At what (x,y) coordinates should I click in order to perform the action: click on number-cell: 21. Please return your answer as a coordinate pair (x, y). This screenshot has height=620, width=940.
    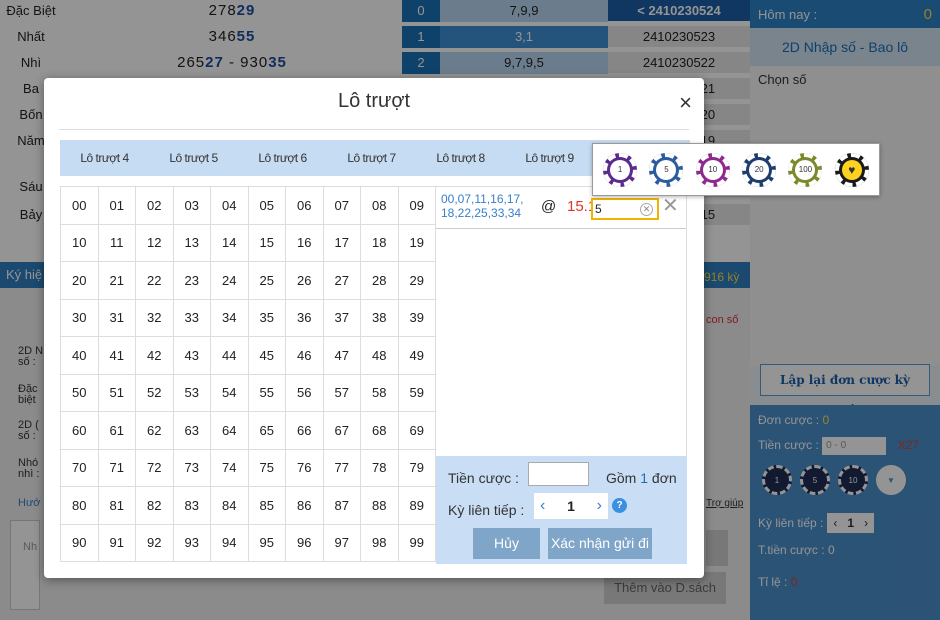
    Looking at the image, I should click on (116, 280).